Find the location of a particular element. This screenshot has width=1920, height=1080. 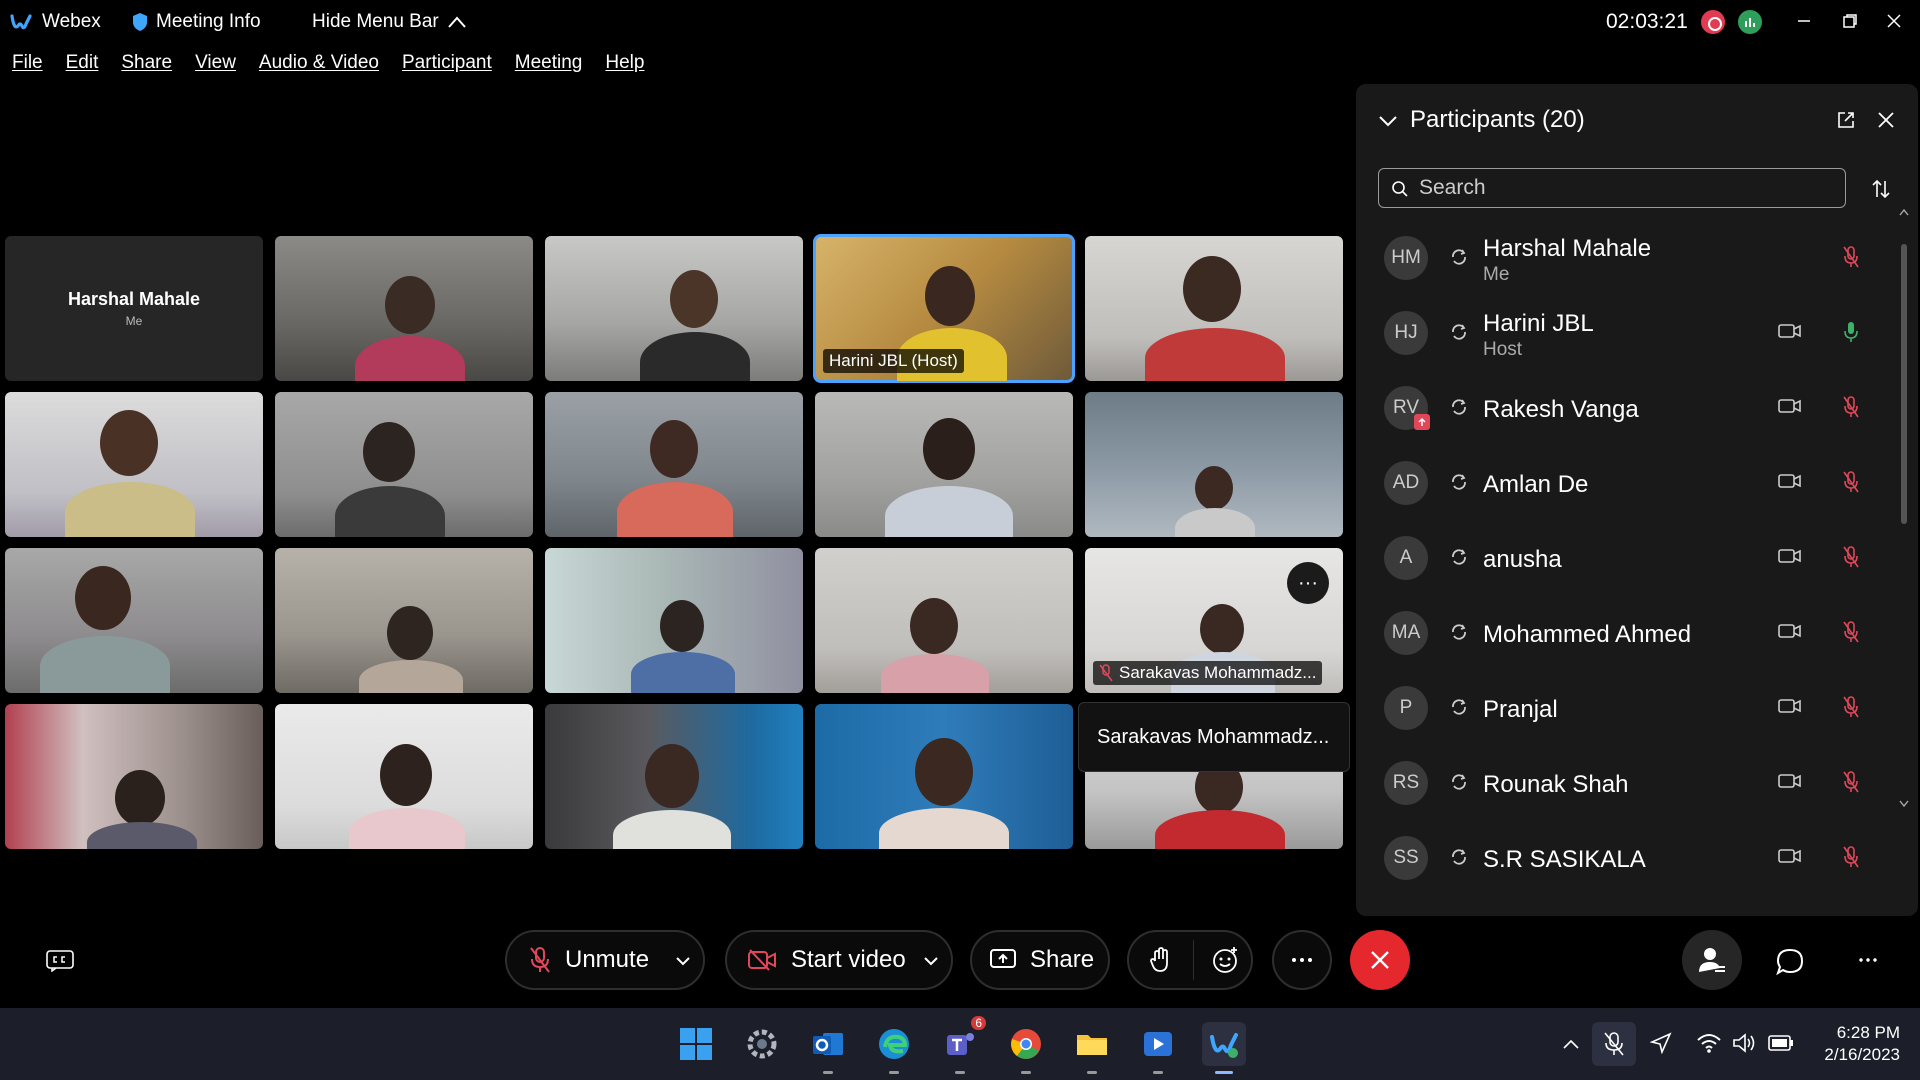

edge-icon is located at coordinates (894, 1048).